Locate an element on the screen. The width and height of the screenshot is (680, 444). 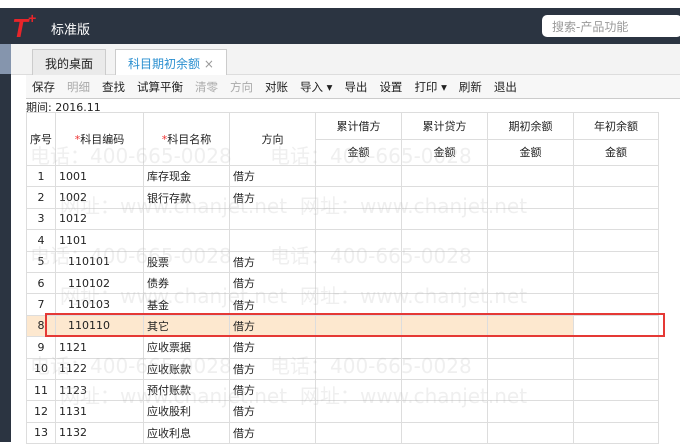
cell-name: 库存现金 is located at coordinates (186, 176).